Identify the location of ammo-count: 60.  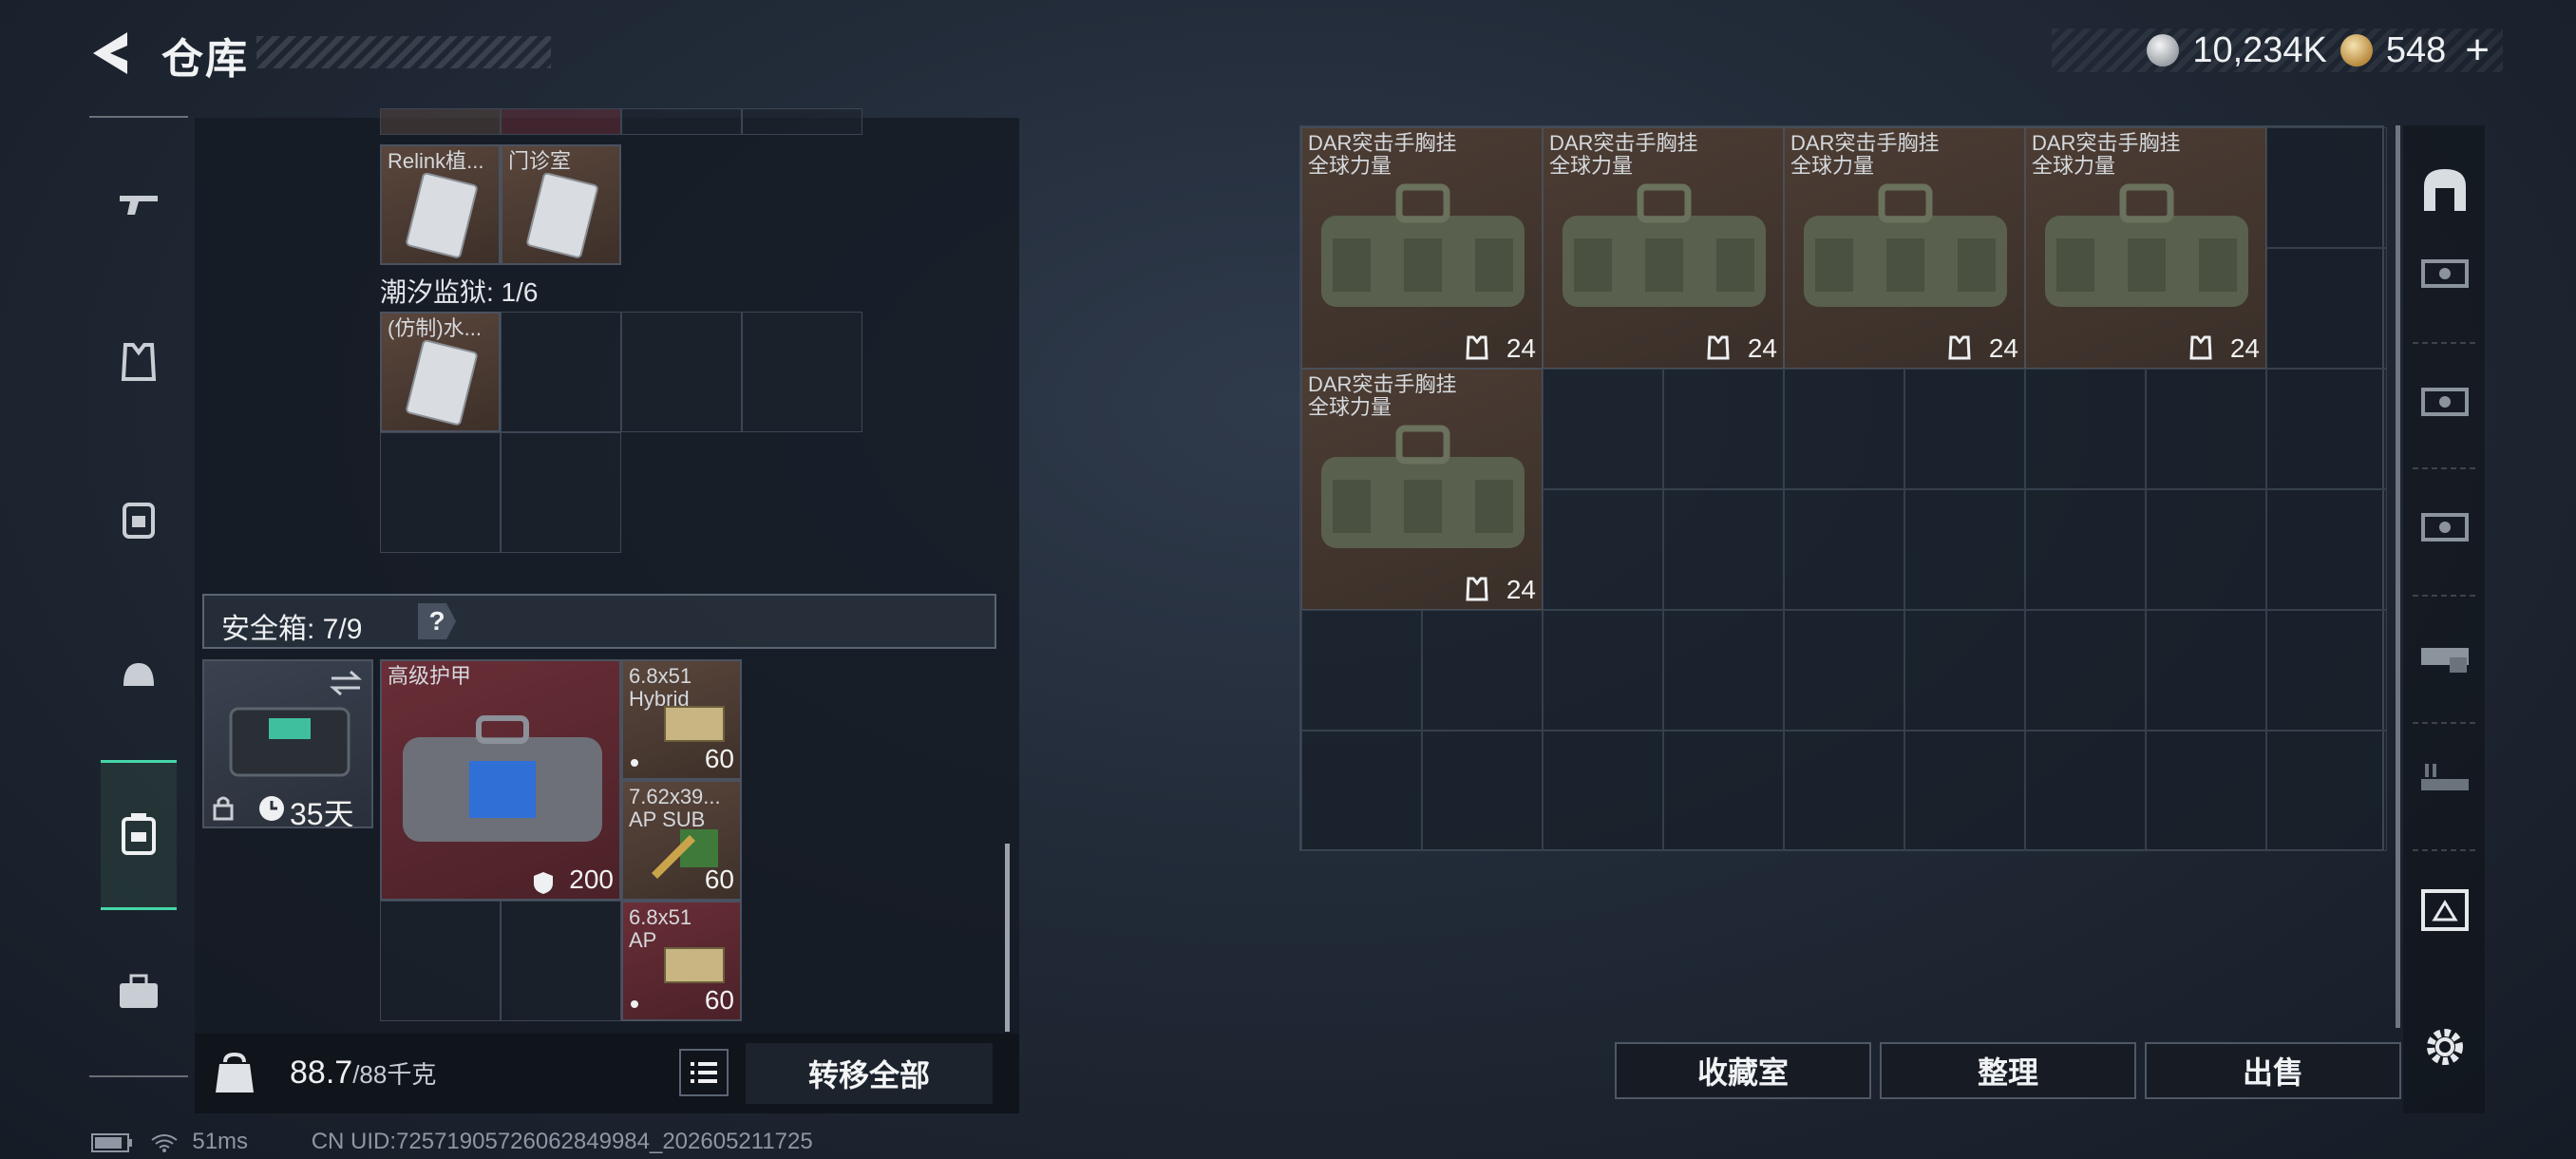
(719, 1000).